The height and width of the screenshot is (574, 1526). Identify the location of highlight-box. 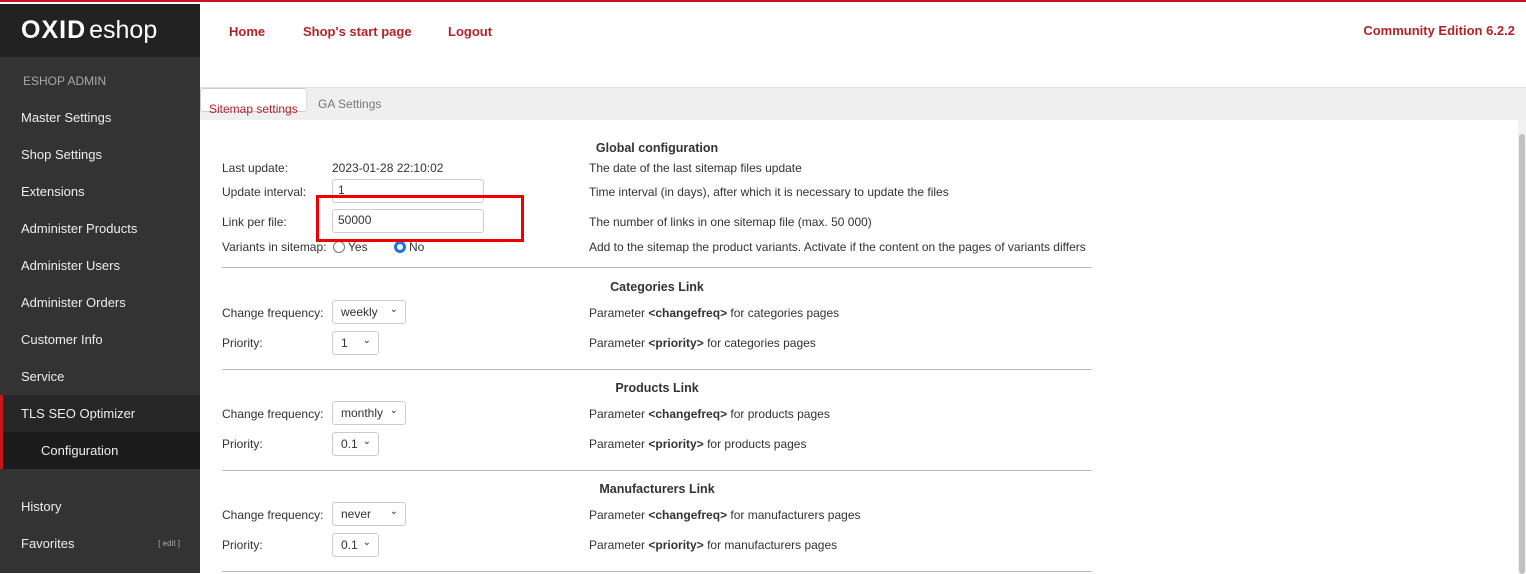
(420, 218).